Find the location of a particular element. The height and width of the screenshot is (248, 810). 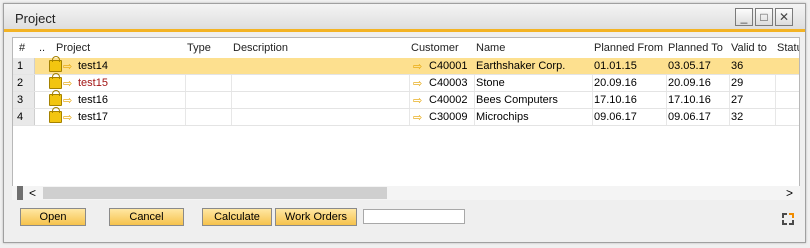

window-title: Project is located at coordinates (35, 18).